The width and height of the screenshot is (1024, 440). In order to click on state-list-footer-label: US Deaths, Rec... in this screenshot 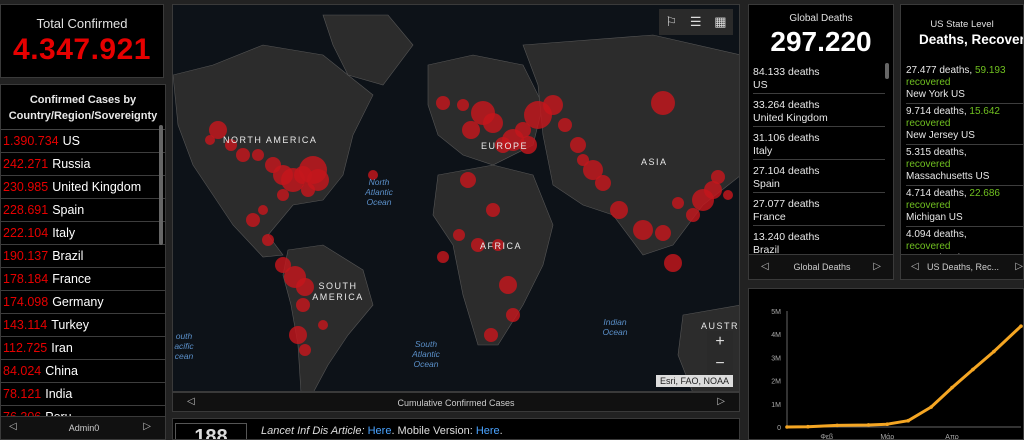, I will do `click(963, 267)`.